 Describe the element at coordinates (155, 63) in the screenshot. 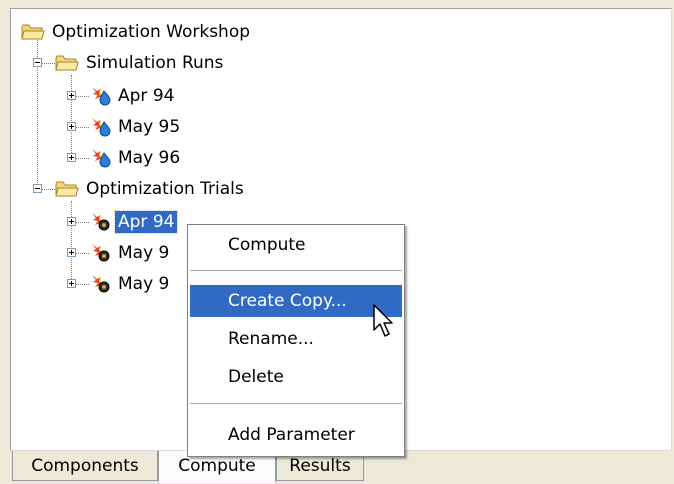

I see `tree-node-label: Simulation Runs` at that location.